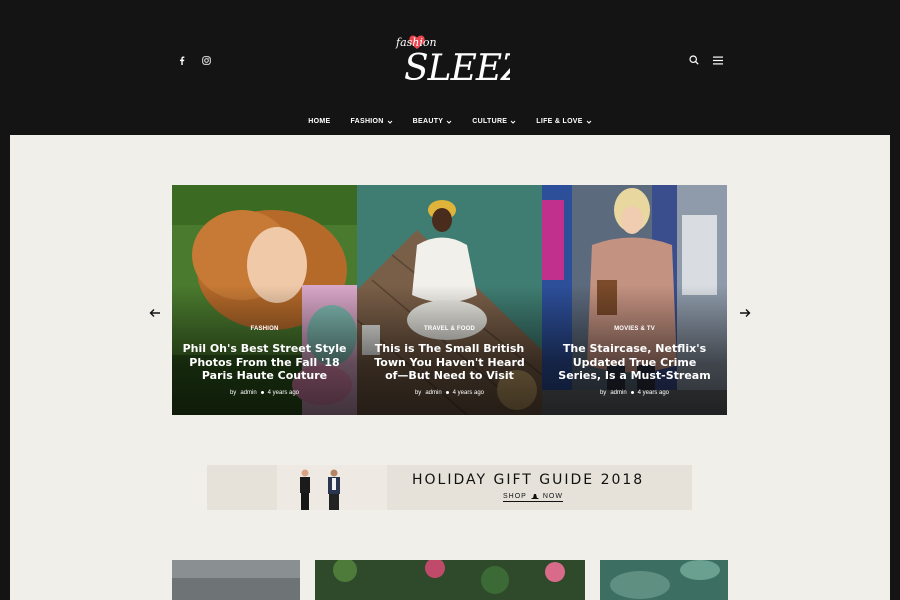 The image size is (900, 600). Describe the element at coordinates (490, 121) in the screenshot. I see `nav-item-label: CULTURE` at that location.